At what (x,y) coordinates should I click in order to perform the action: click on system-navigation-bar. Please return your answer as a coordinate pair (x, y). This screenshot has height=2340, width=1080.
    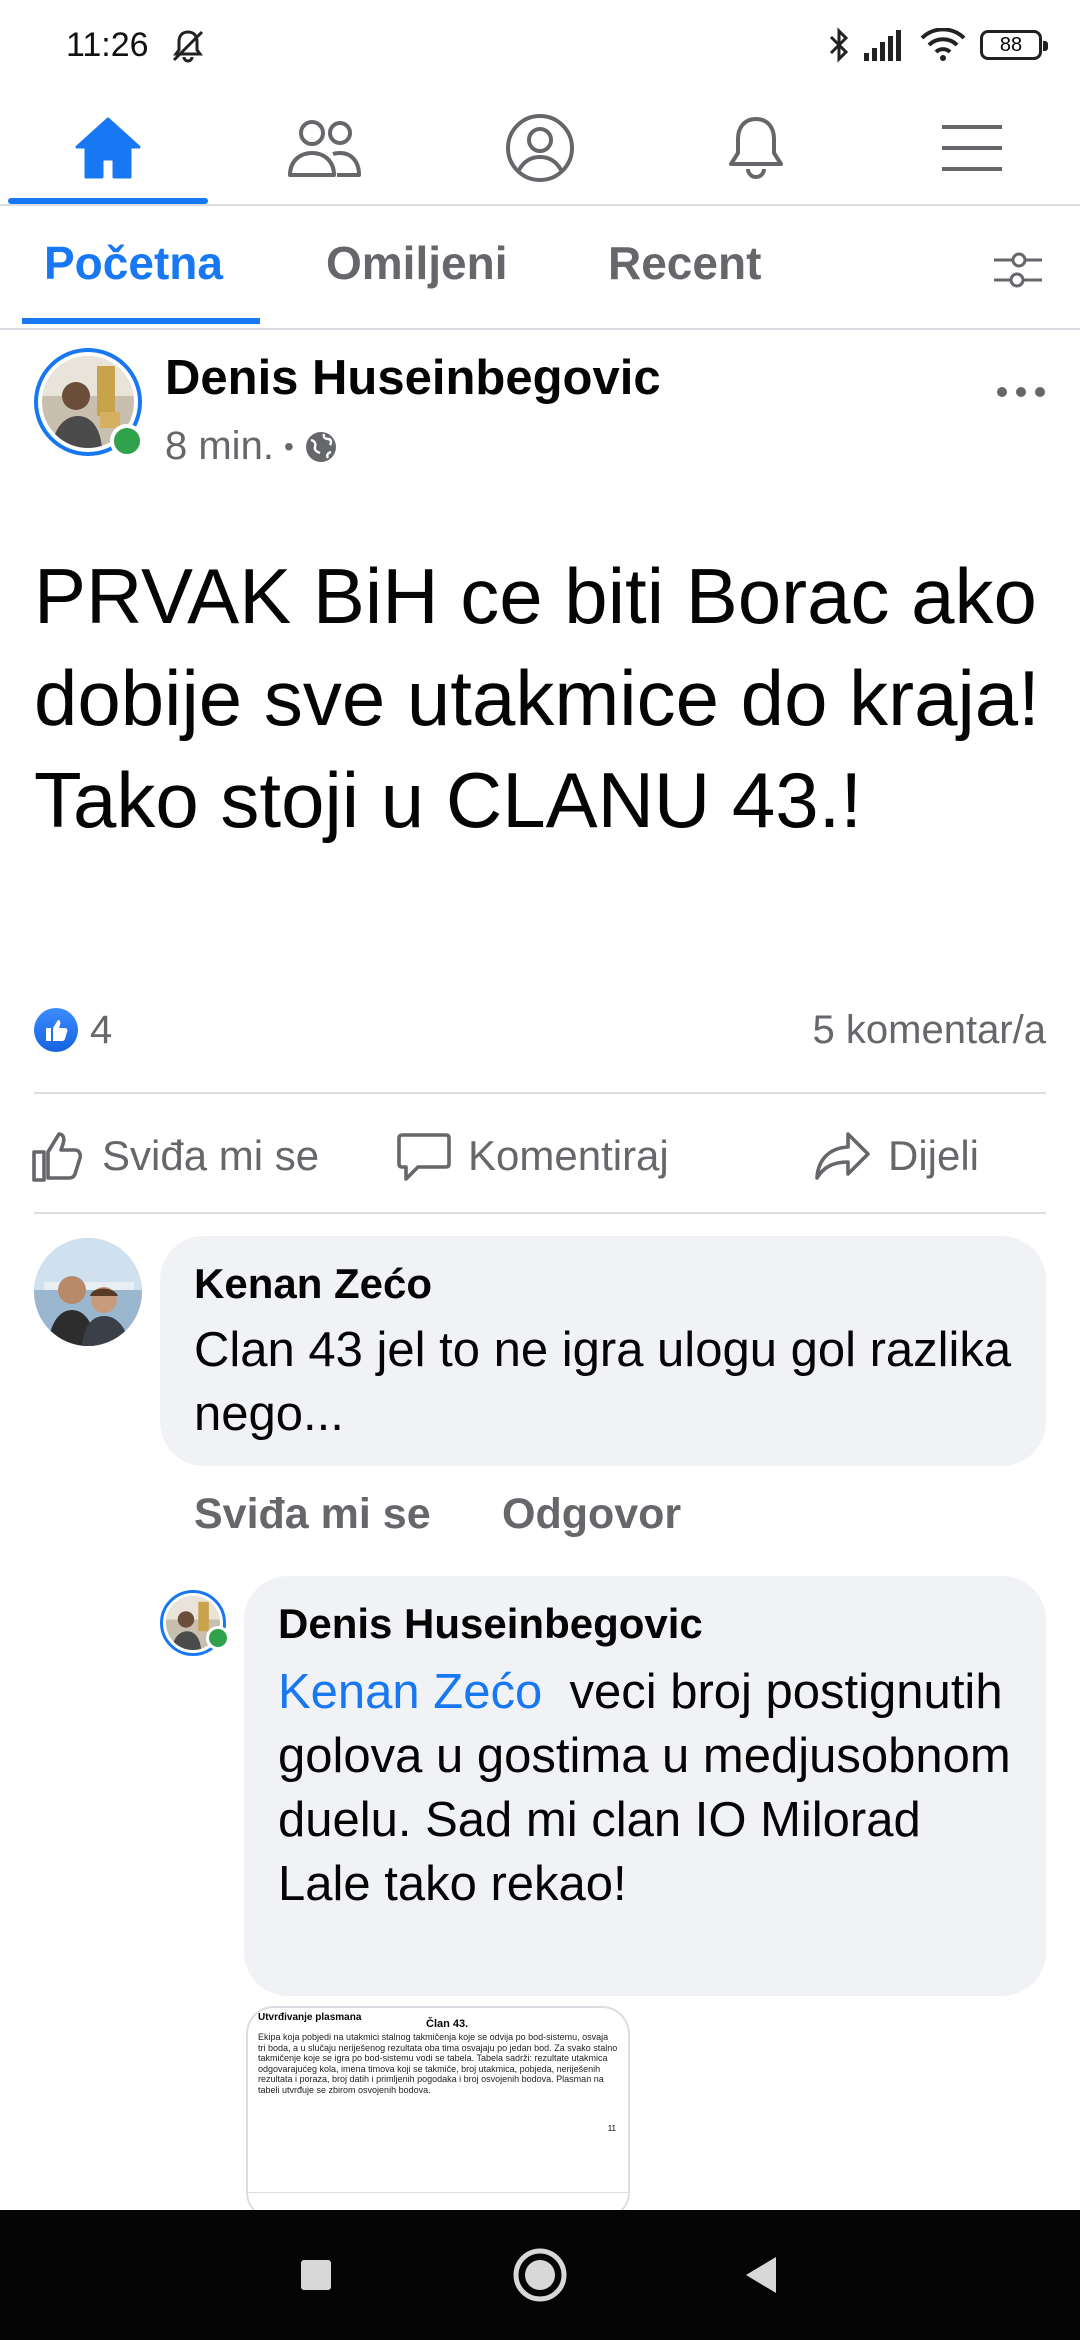
    Looking at the image, I should click on (540, 2275).